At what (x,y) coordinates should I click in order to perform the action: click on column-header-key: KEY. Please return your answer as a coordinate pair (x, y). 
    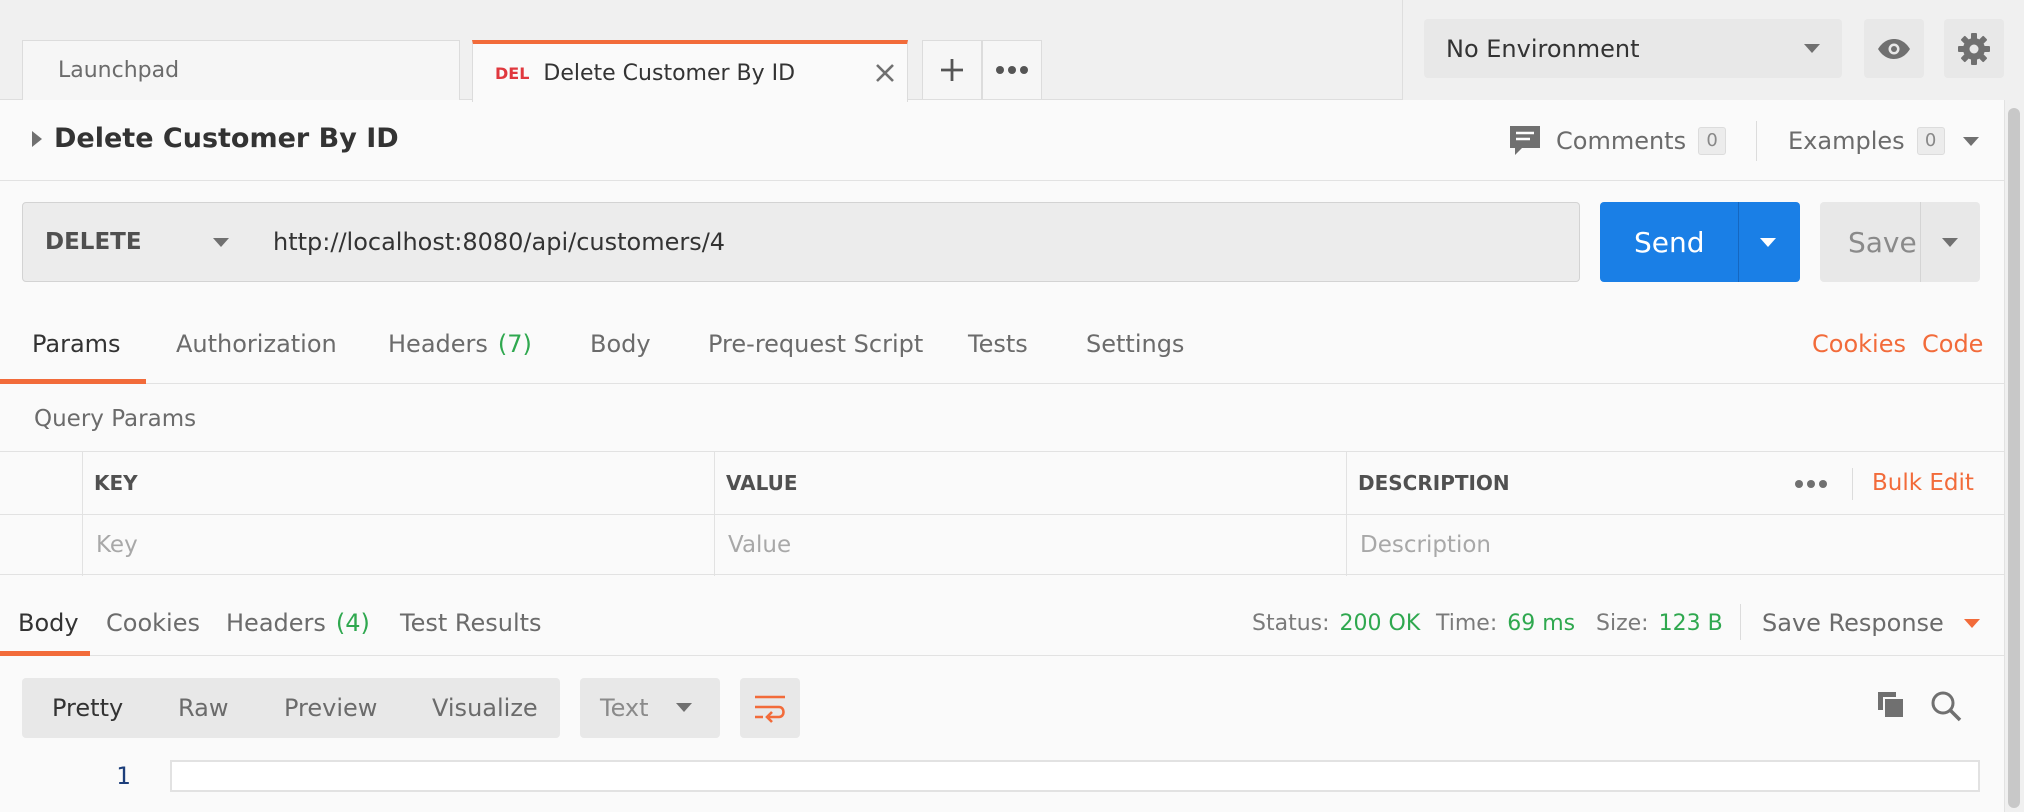
    Looking at the image, I should click on (116, 483).